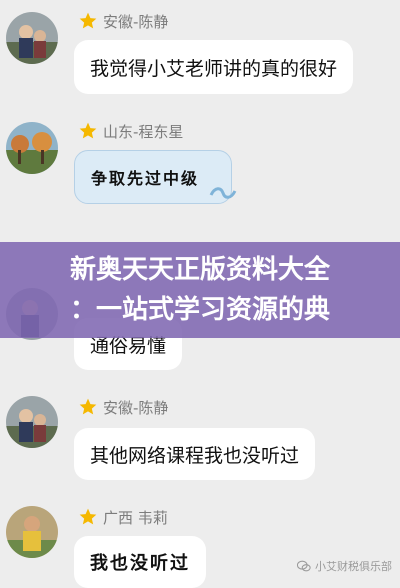 The width and height of the screenshot is (400, 588). What do you see at coordinates (199, 270) in the screenshot?
I see `banner-line: 新奥天天正版资料大全` at bounding box center [199, 270].